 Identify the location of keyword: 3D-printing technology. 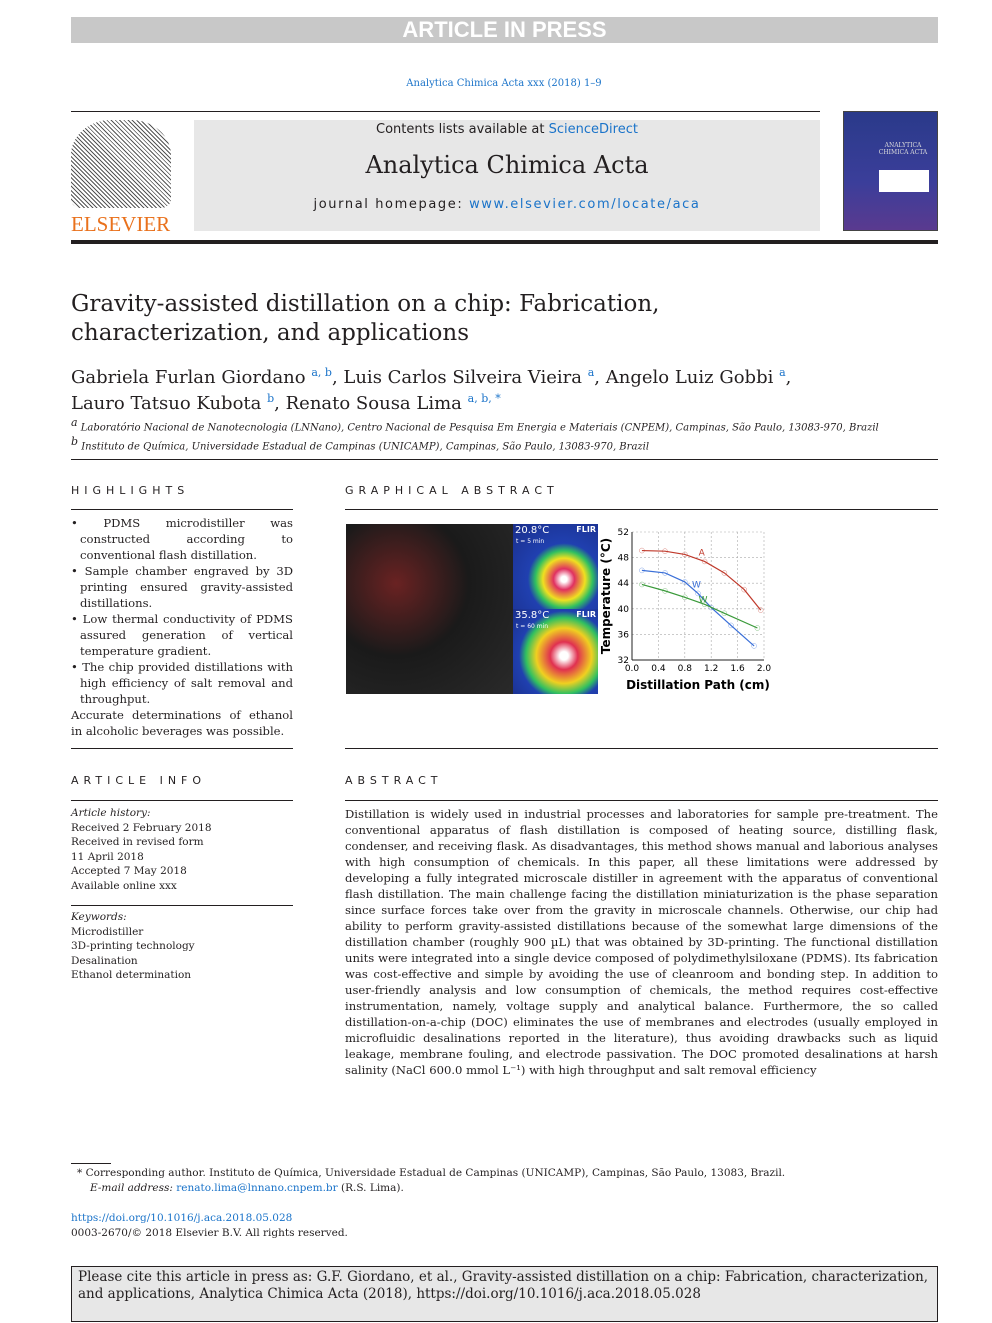
(133, 946).